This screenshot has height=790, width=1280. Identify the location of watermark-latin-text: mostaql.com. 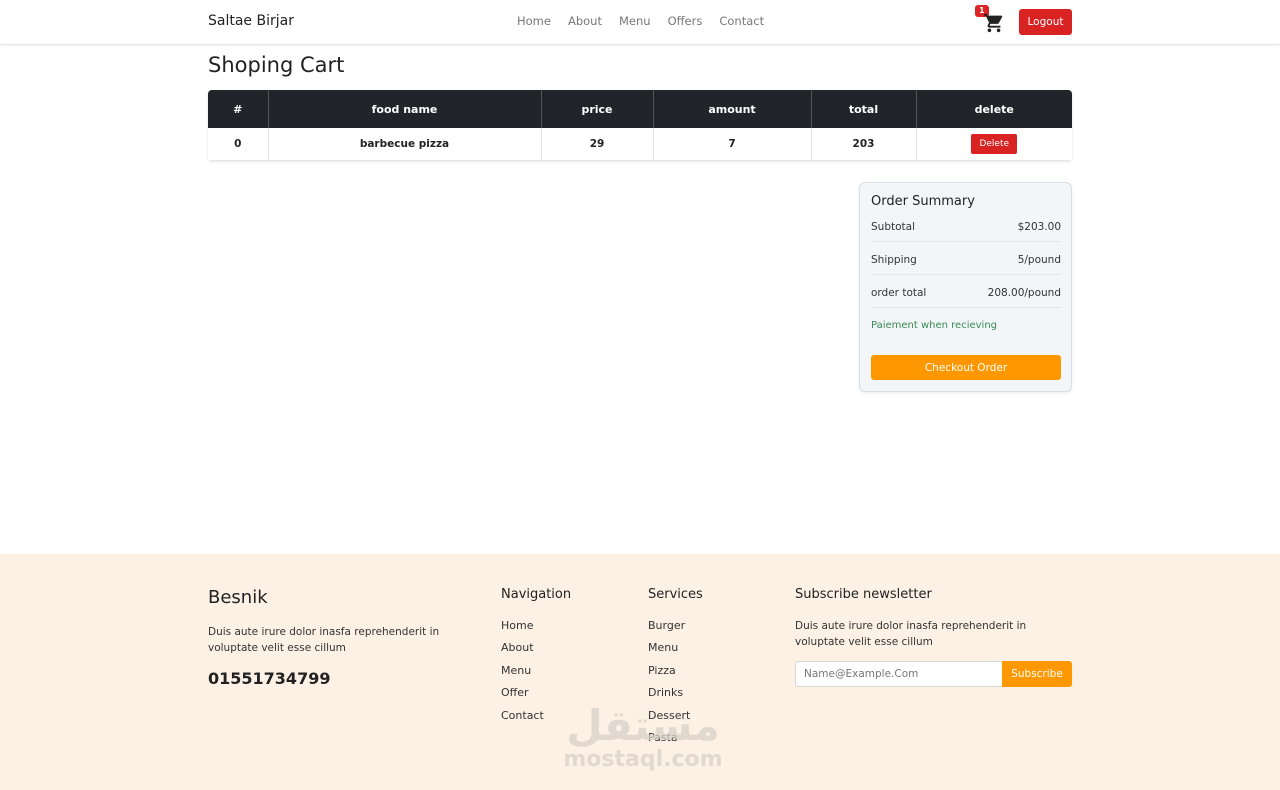
(643, 759).